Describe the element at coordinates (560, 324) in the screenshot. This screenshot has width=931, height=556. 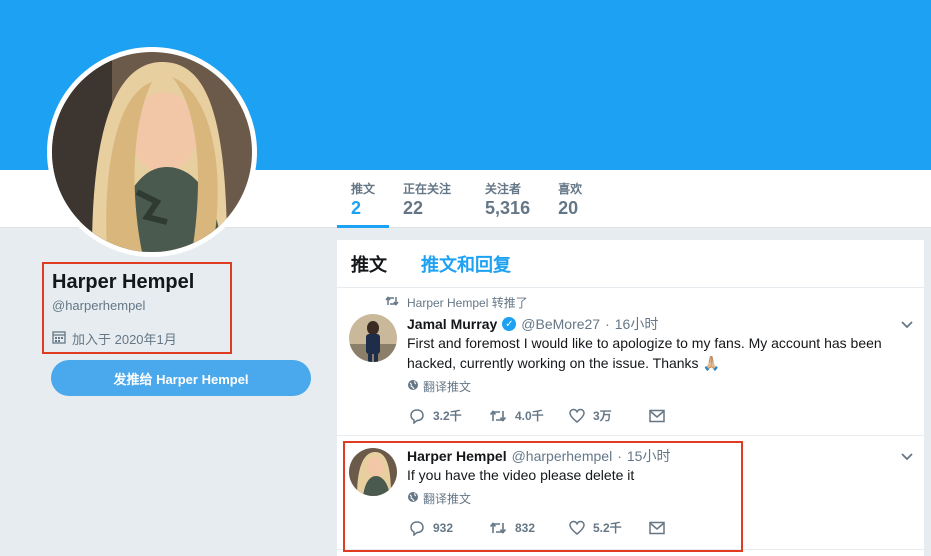
I see `tweet-author-handle: @BeMore27` at that location.